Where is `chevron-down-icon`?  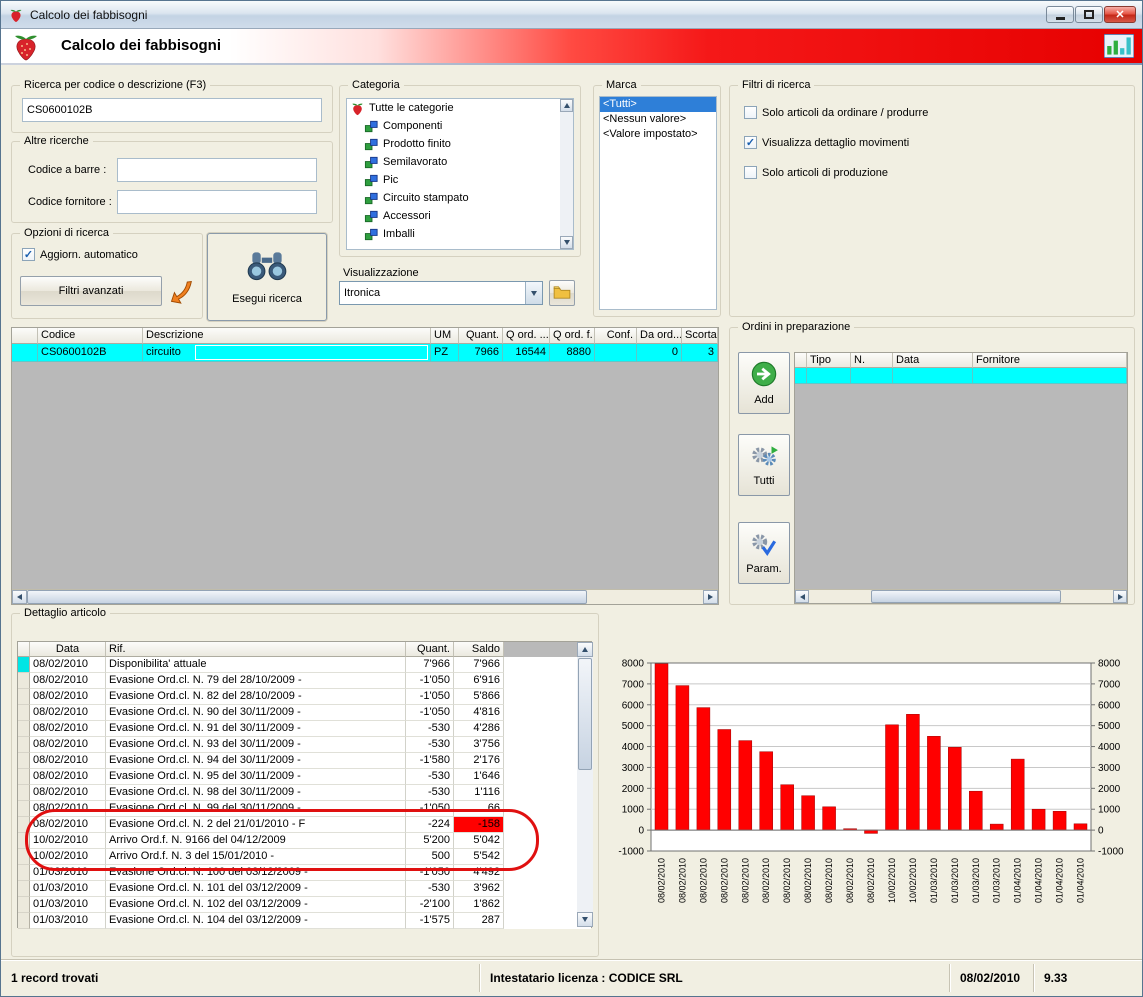
chevron-down-icon is located at coordinates (533, 293).